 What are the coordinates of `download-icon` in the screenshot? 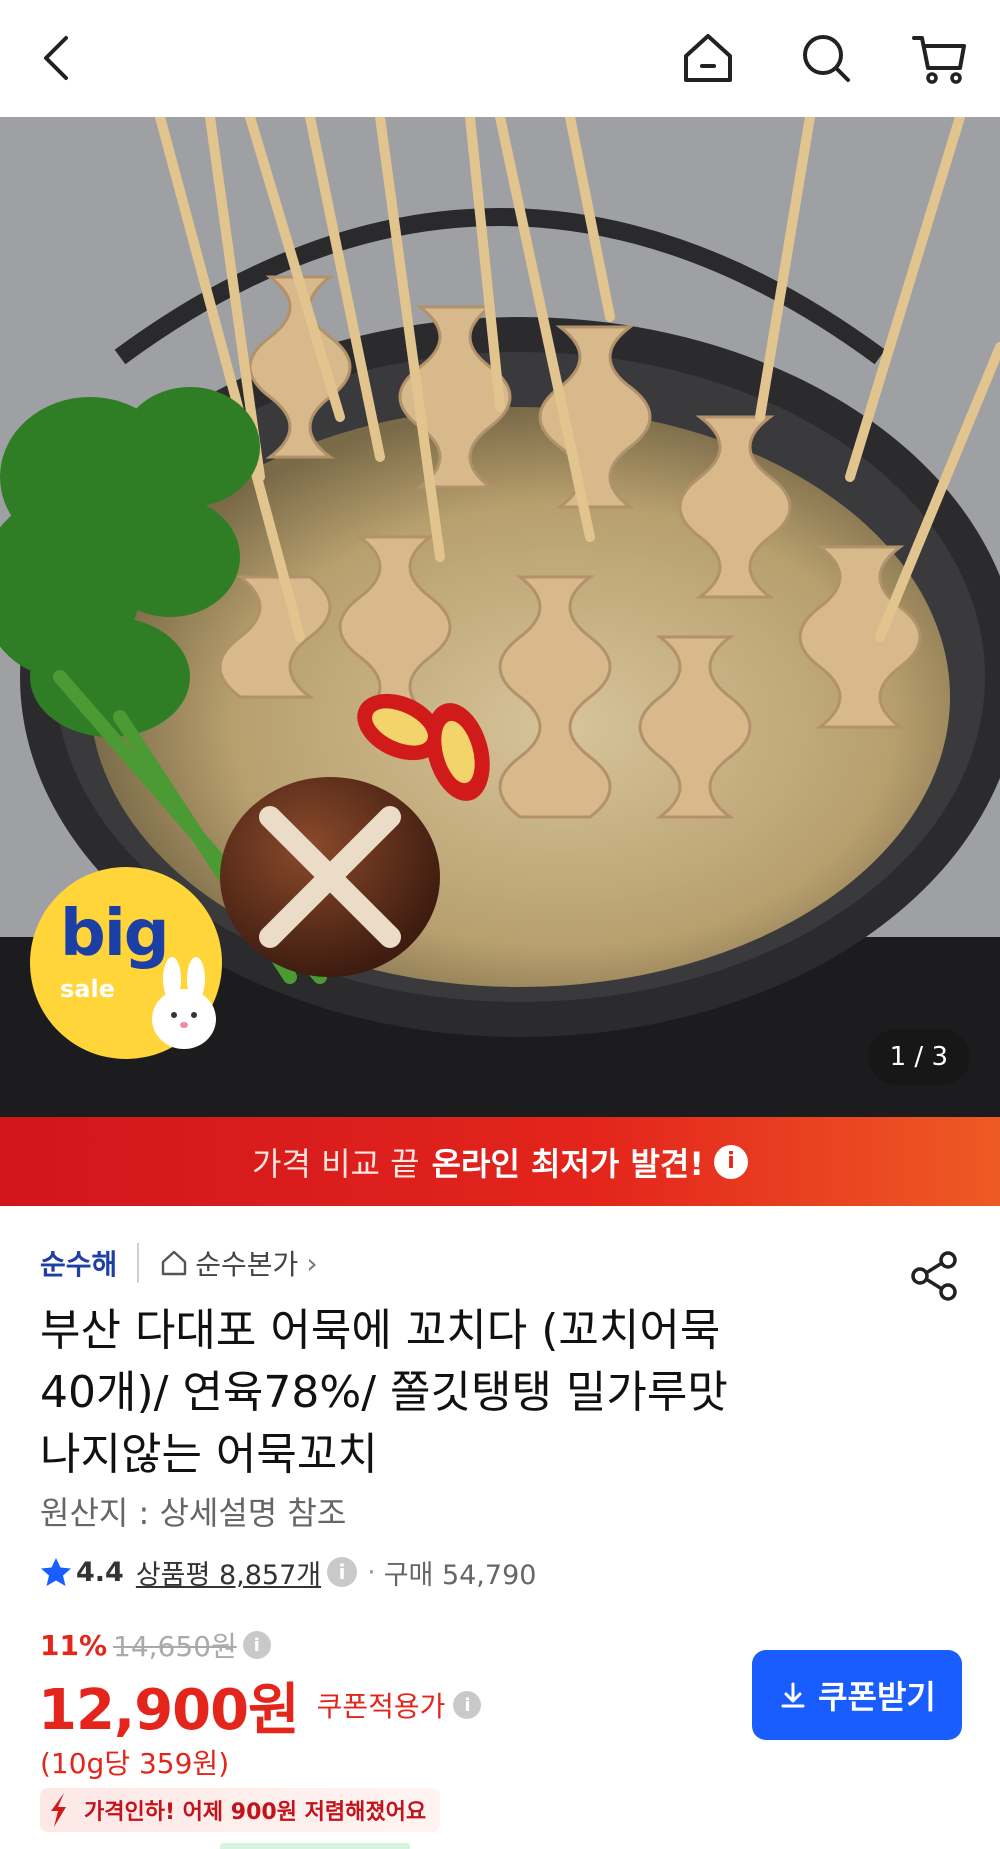 It's located at (793, 1695).